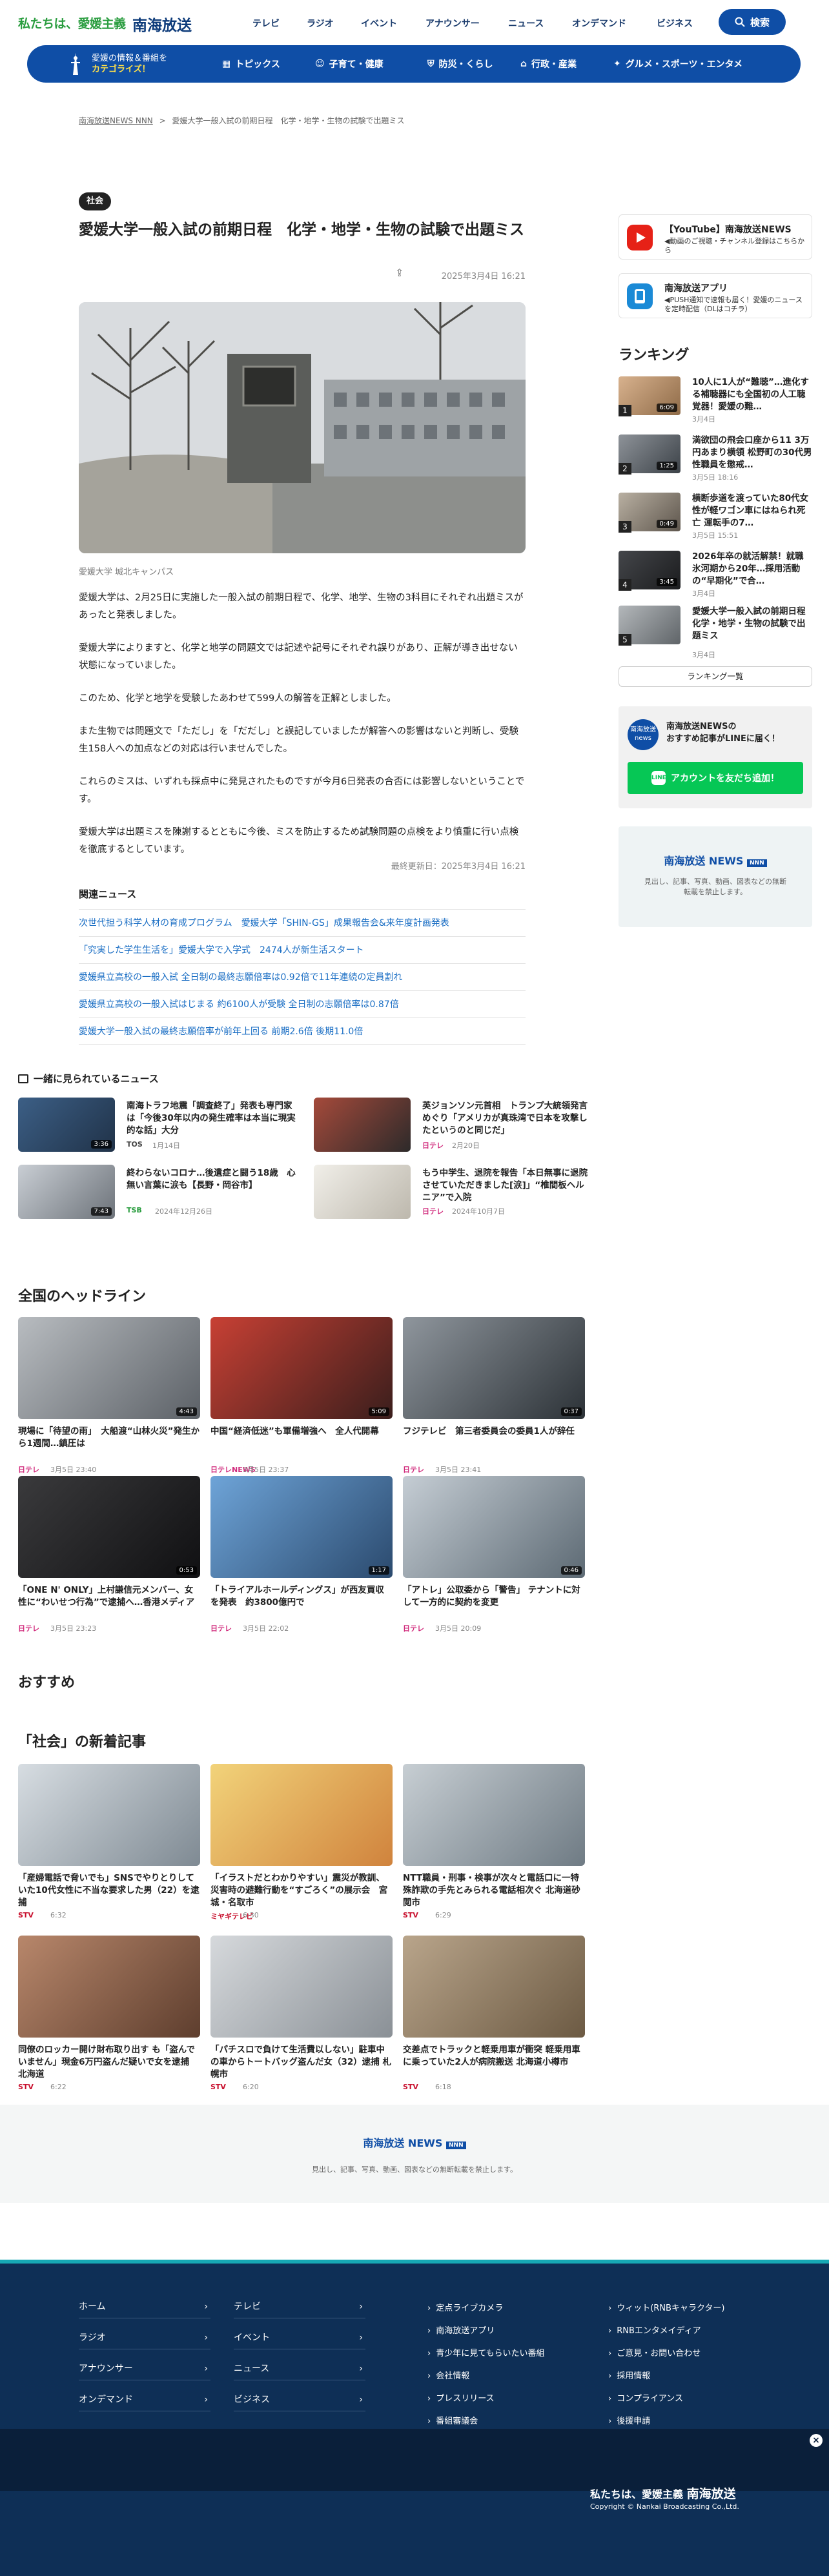 The width and height of the screenshot is (829, 2576). Describe the element at coordinates (266, 23) in the screenshot. I see `nav-tv: テレビ` at that location.